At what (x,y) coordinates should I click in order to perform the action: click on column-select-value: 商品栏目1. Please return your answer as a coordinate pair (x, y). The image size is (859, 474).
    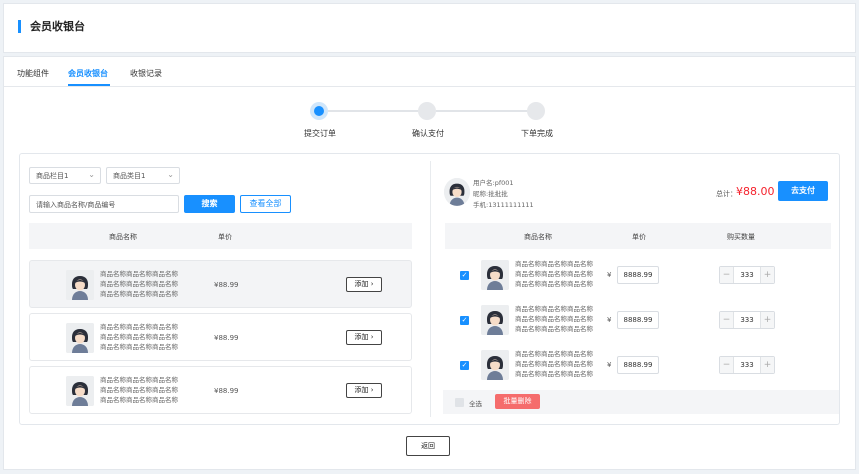
    Looking at the image, I should click on (52, 176).